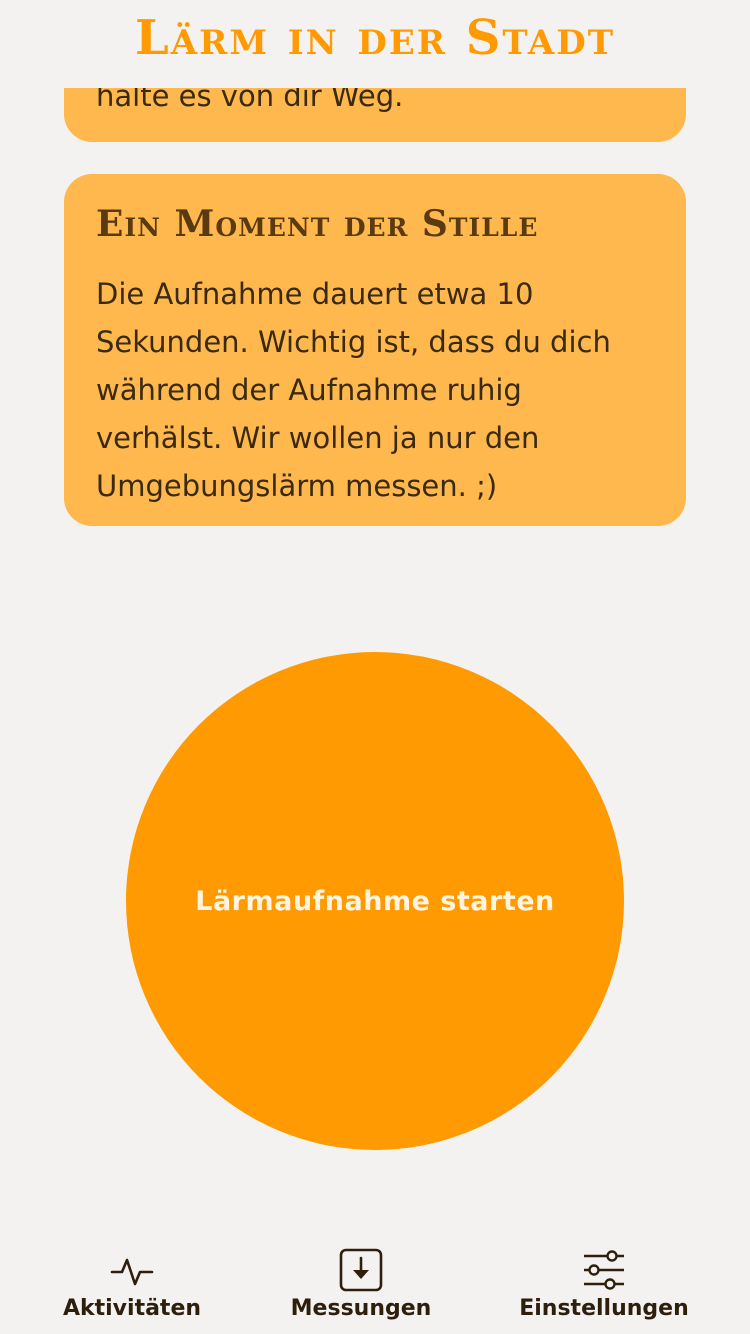  I want to click on sliders-icon, so click(604, 1270).